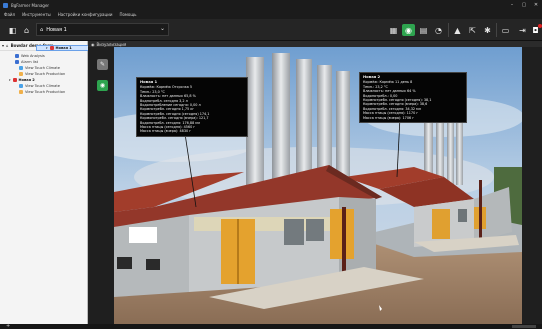 Image resolution: width=542 pixels, height=329 pixels. Describe the element at coordinates (162, 28) in the screenshot. I see `chevron-down-icon: ⌄` at that location.